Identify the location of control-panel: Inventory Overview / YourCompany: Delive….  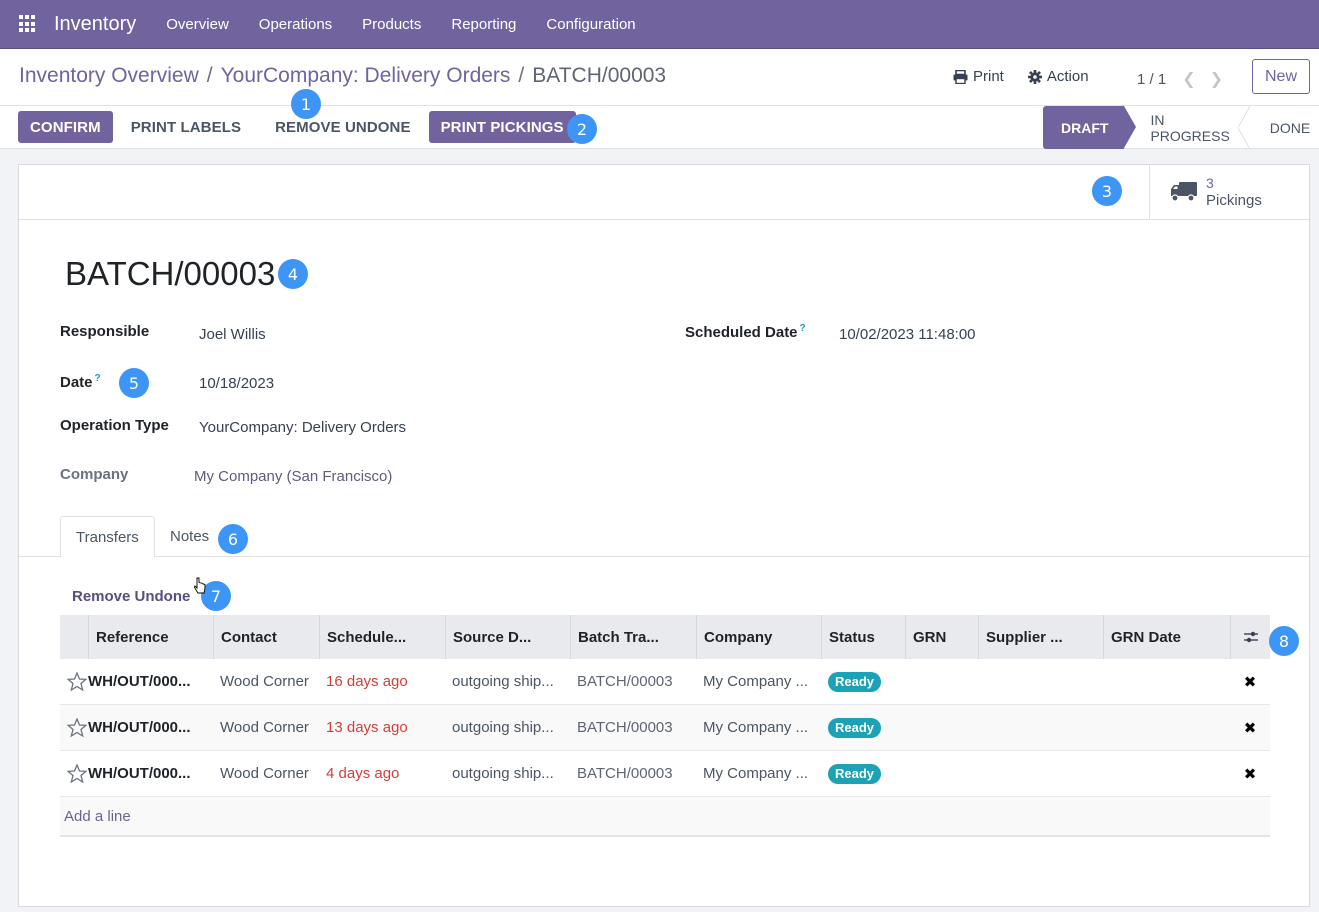
(659, 99).